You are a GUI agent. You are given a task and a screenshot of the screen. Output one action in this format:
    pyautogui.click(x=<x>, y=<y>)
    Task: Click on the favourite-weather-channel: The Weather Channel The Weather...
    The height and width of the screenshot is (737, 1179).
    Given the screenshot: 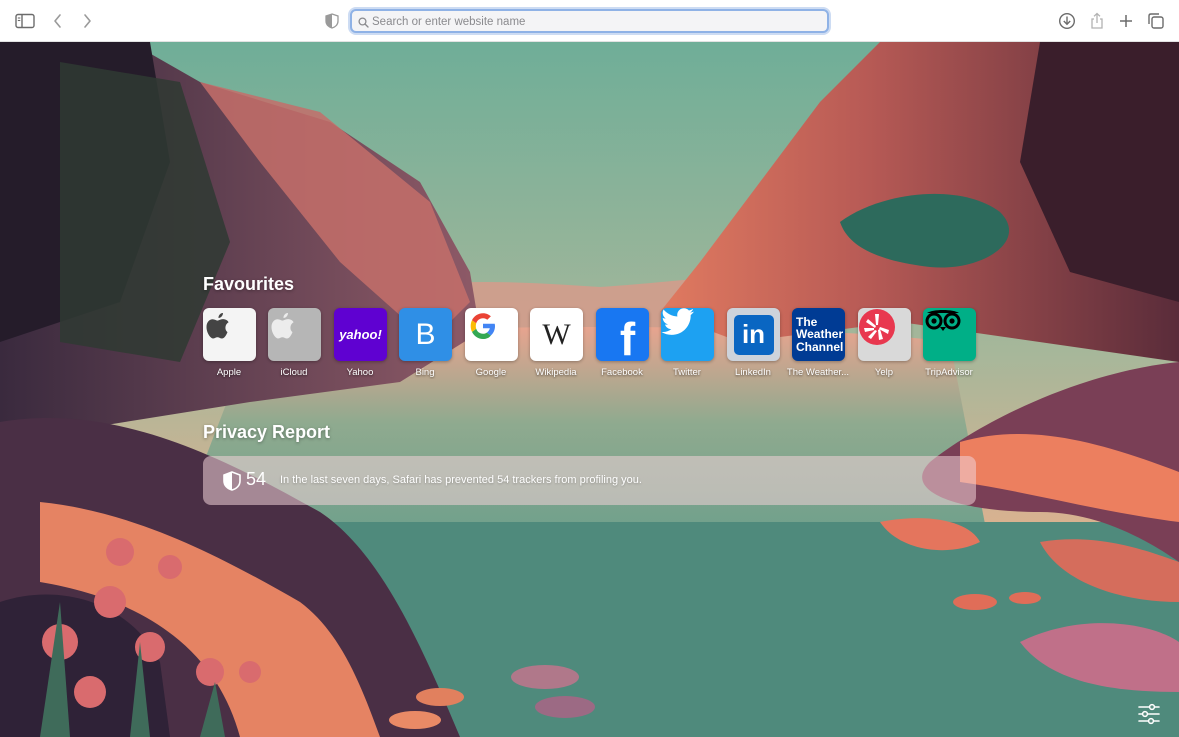 What is the action you would take?
    pyautogui.click(x=818, y=349)
    